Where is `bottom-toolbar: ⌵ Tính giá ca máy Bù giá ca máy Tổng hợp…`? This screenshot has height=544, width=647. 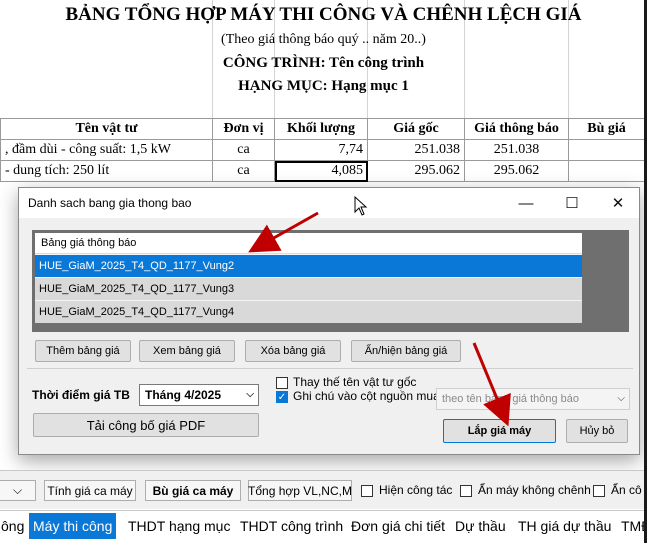 bottom-toolbar: ⌵ Tính giá ca máy Bù giá ca máy Tổng hợp… is located at coordinates (323, 489).